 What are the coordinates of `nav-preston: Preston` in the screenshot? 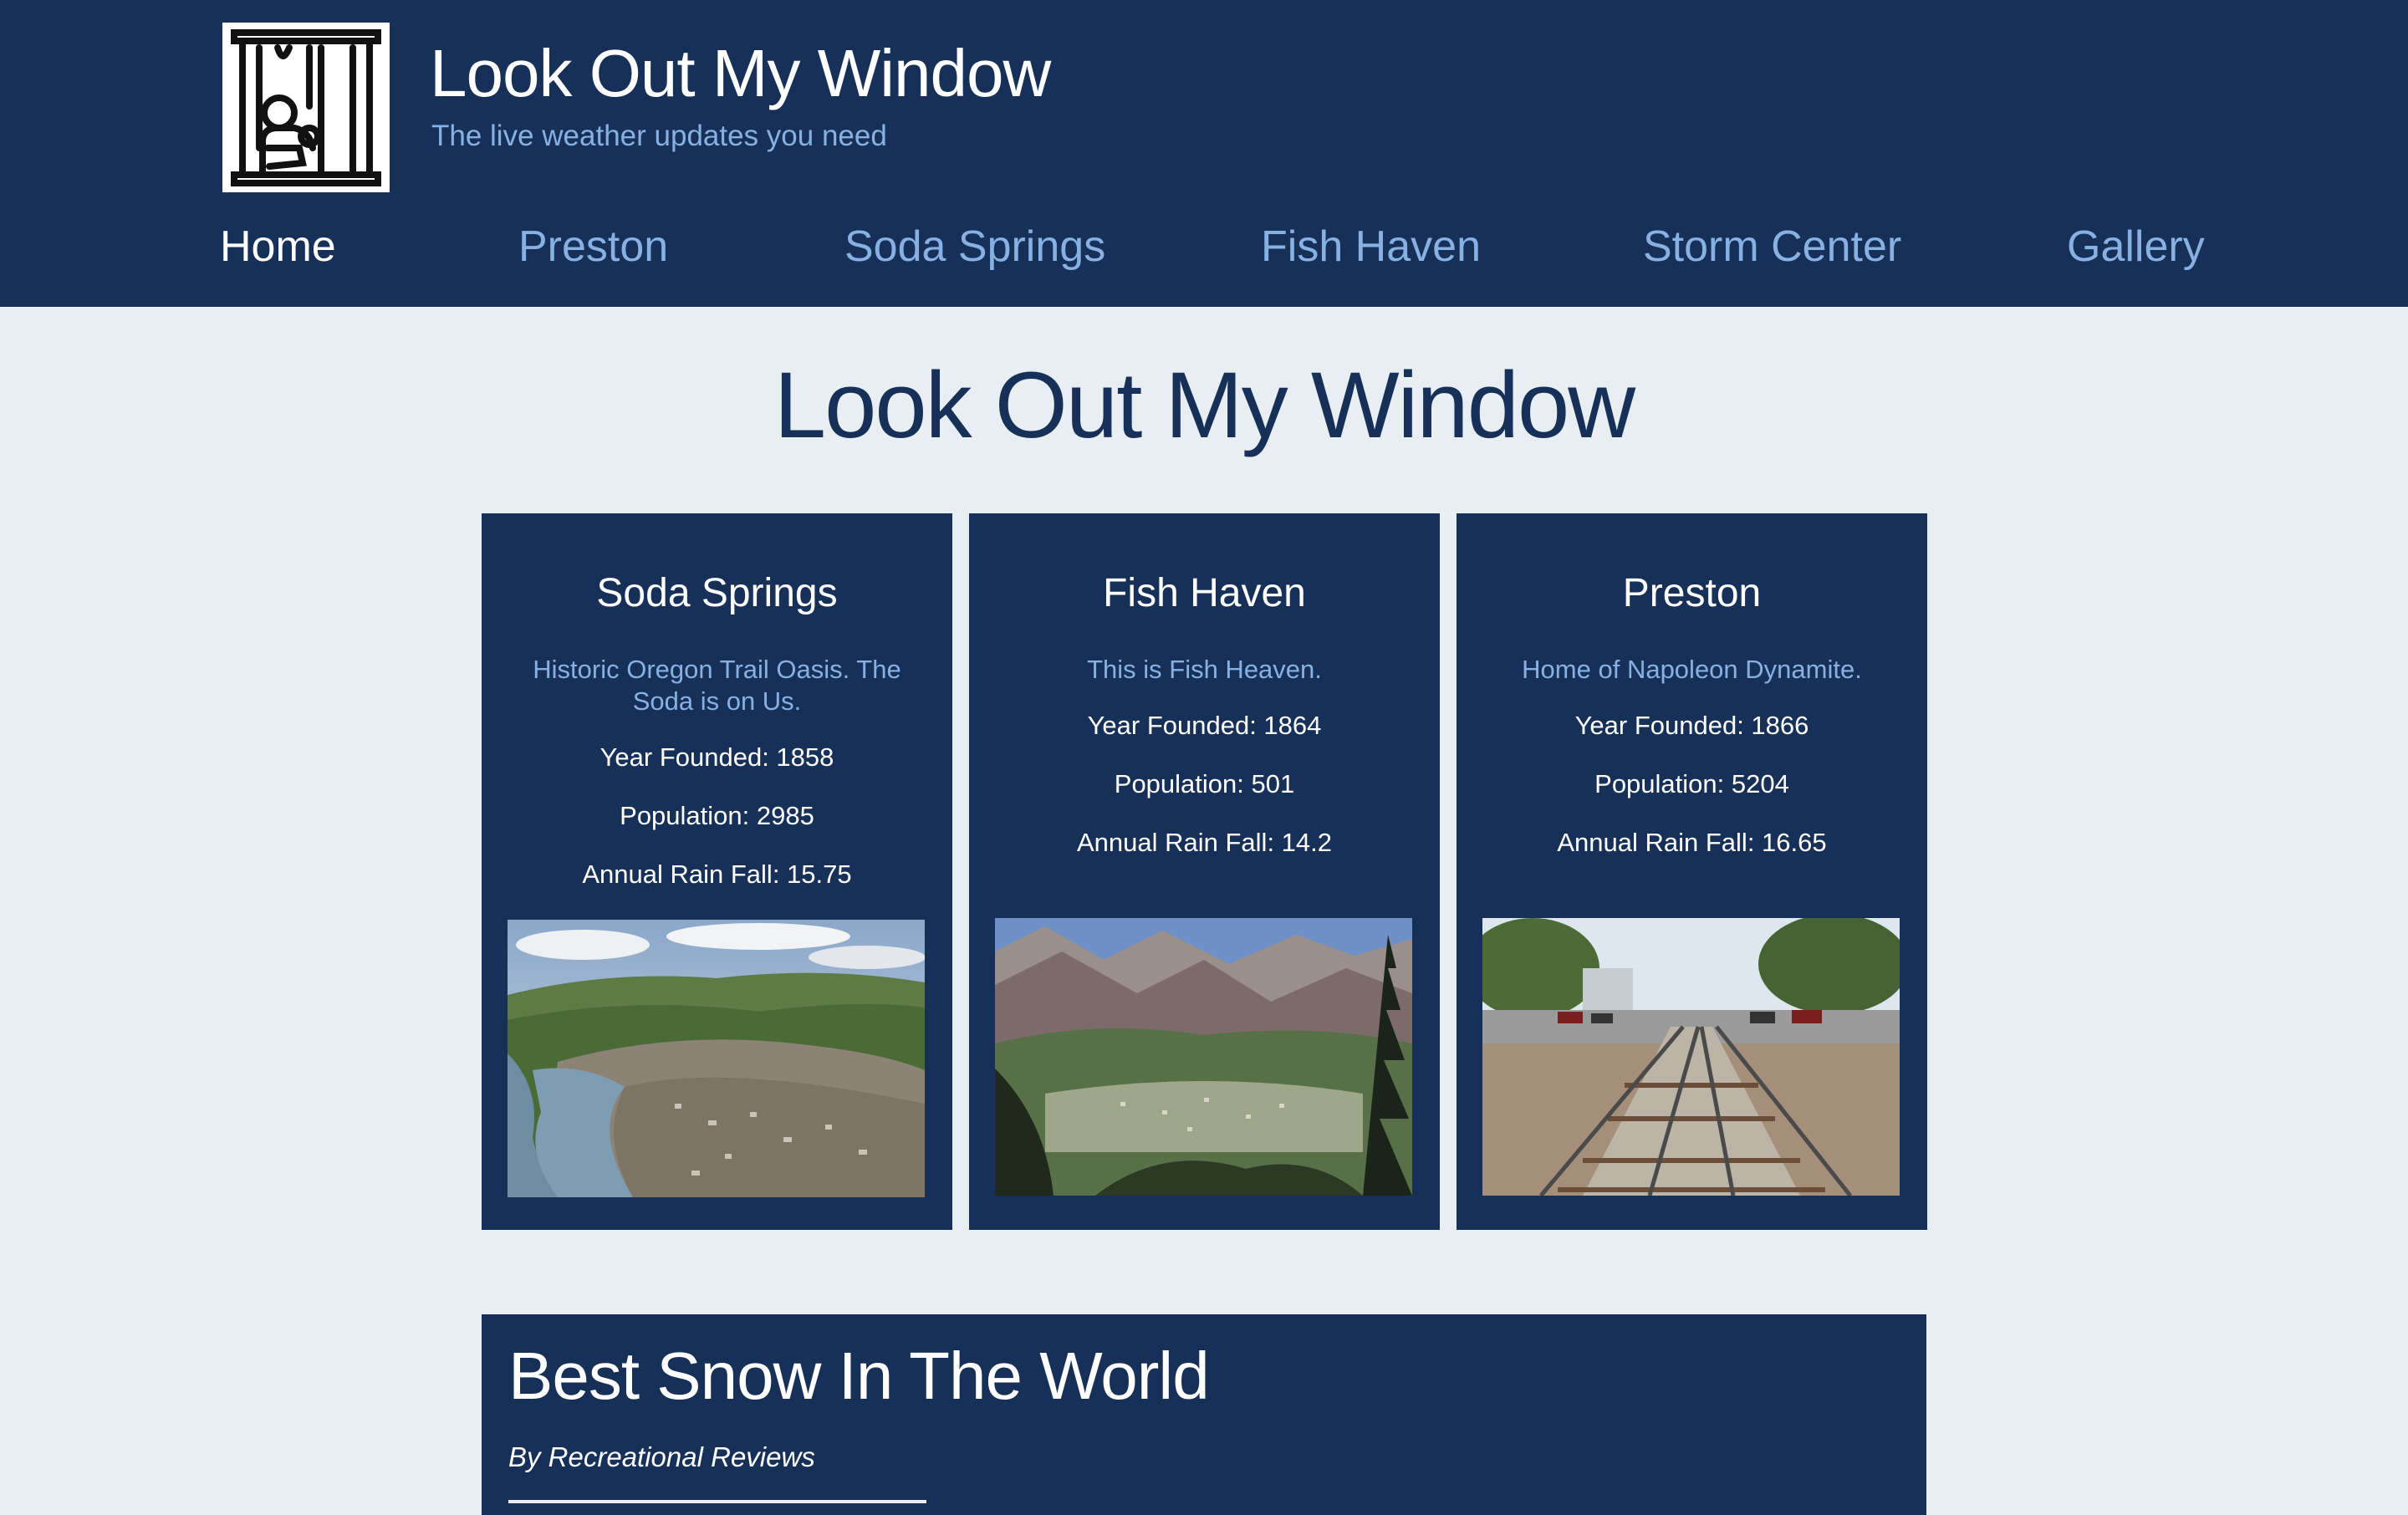 It's located at (593, 247).